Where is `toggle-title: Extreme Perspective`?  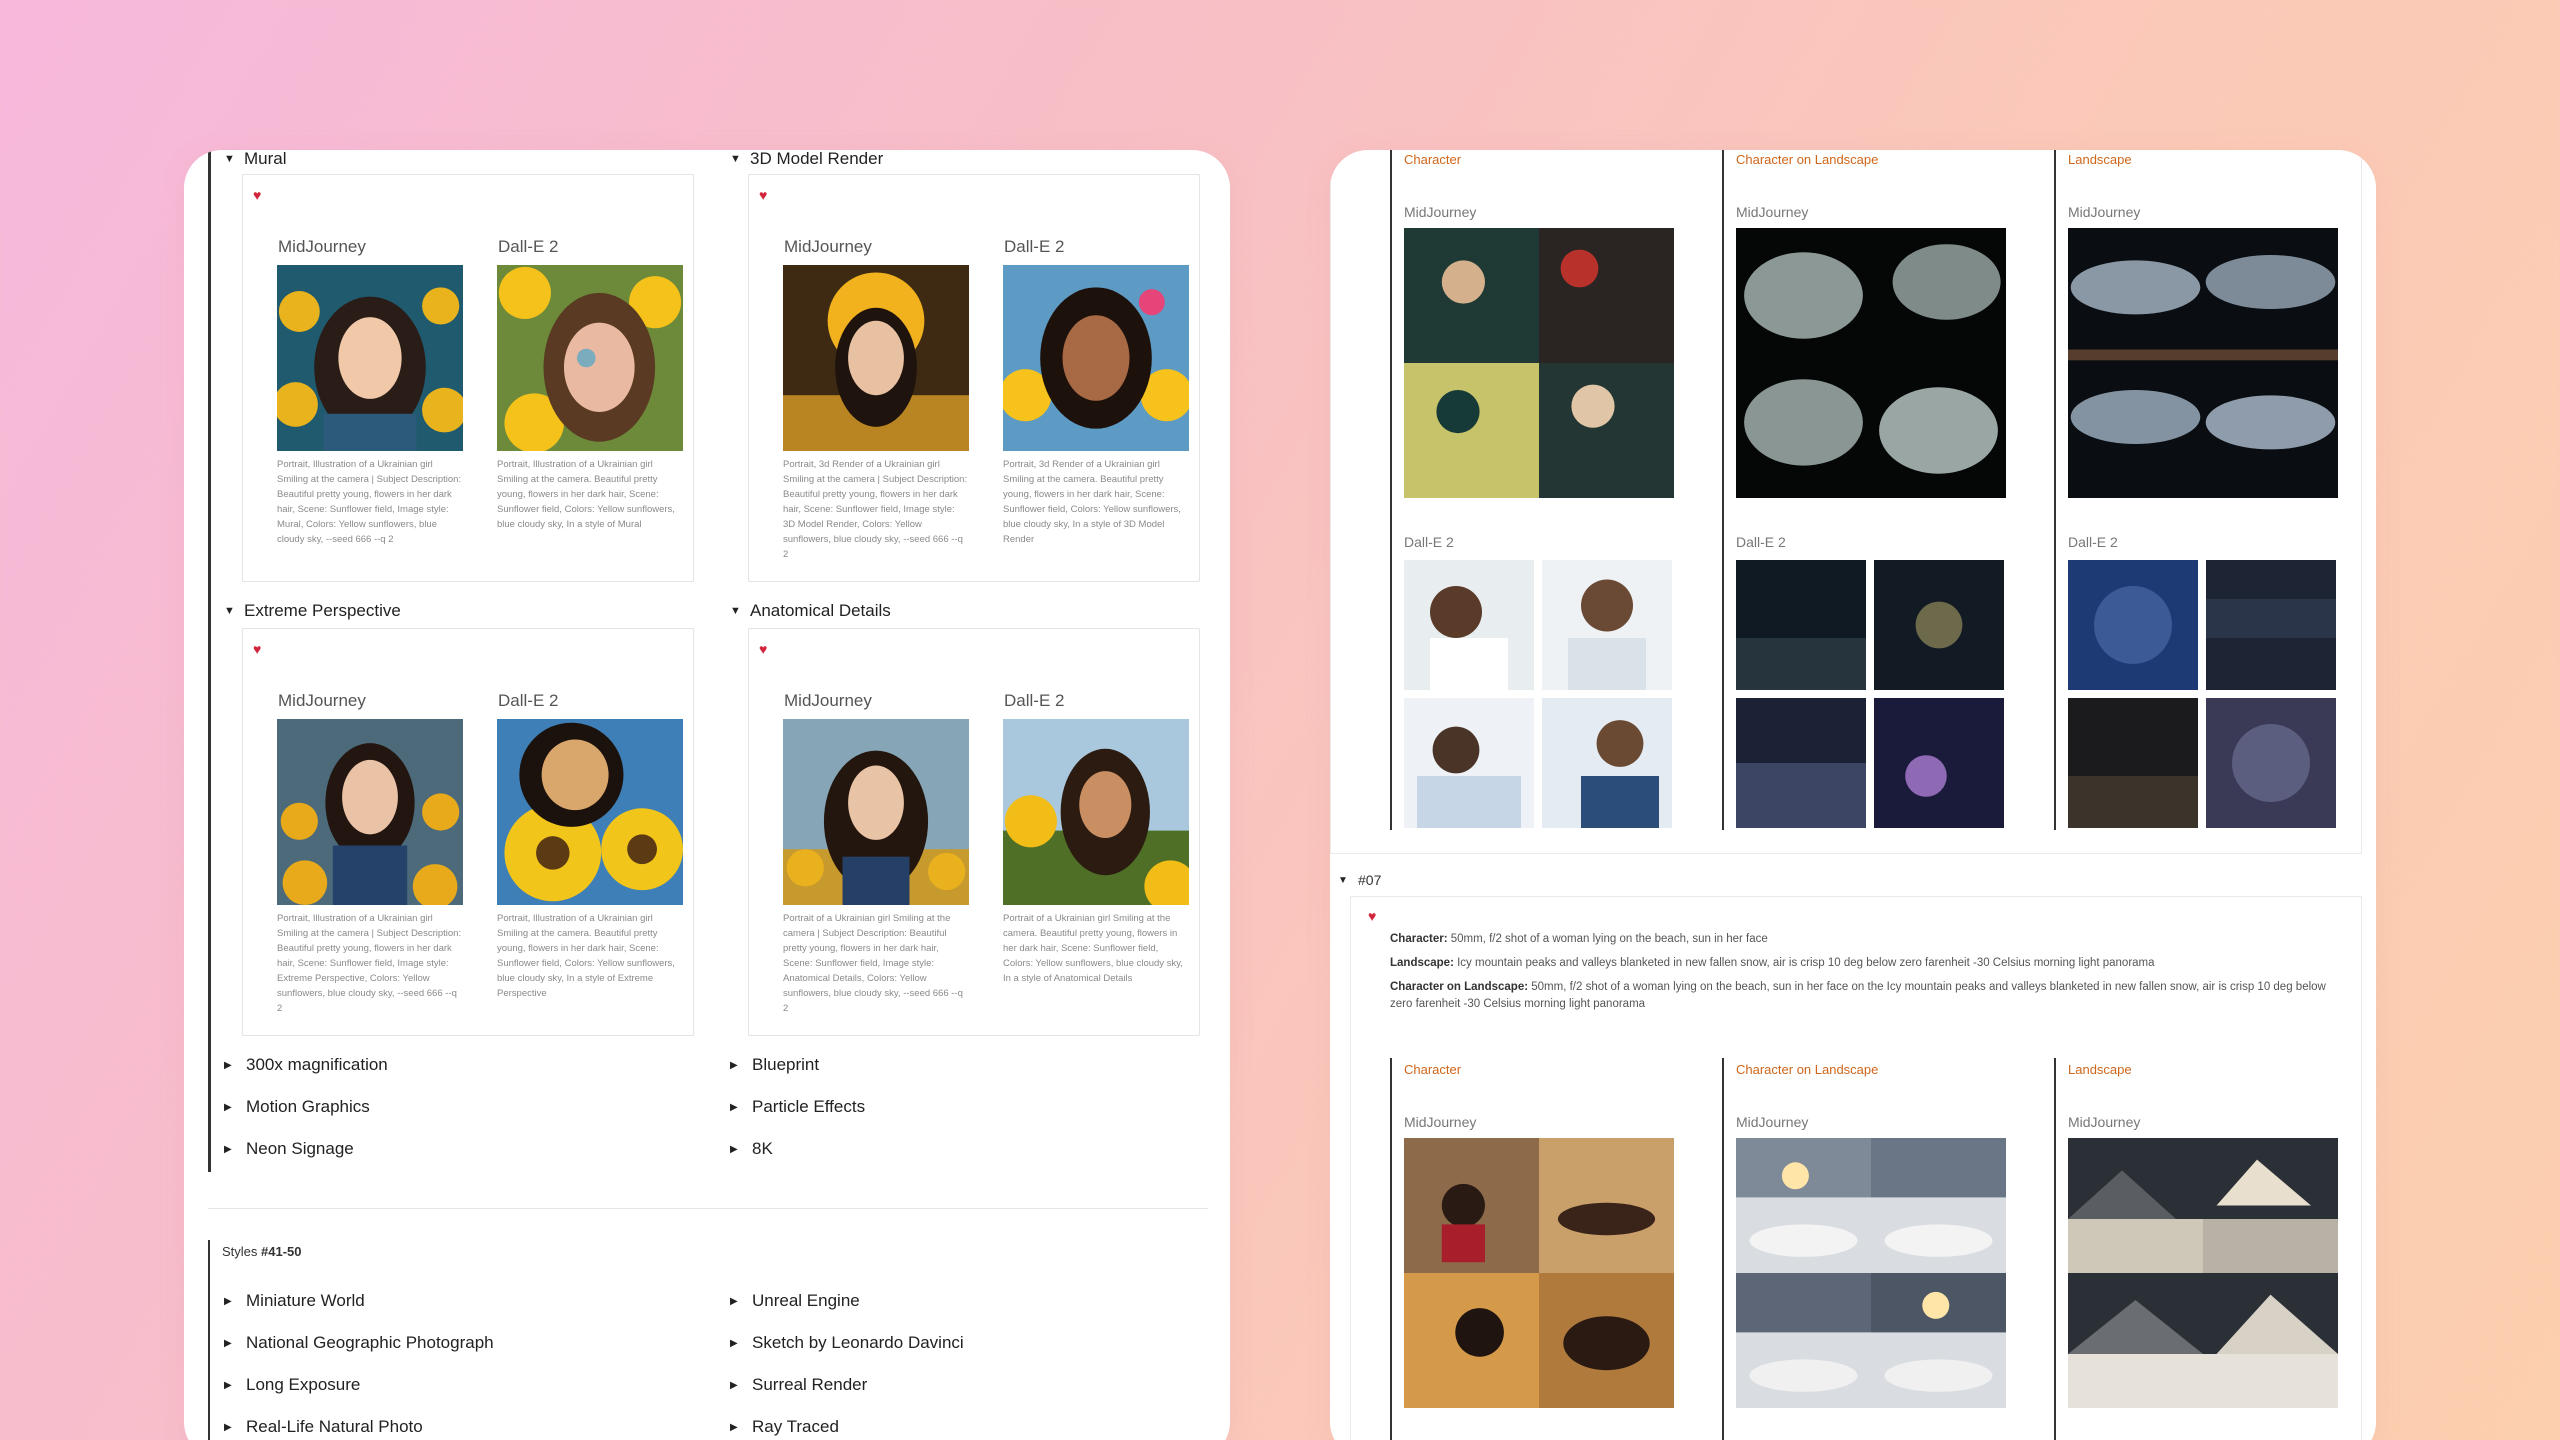
toggle-title: Extreme Perspective is located at coordinates (322, 610).